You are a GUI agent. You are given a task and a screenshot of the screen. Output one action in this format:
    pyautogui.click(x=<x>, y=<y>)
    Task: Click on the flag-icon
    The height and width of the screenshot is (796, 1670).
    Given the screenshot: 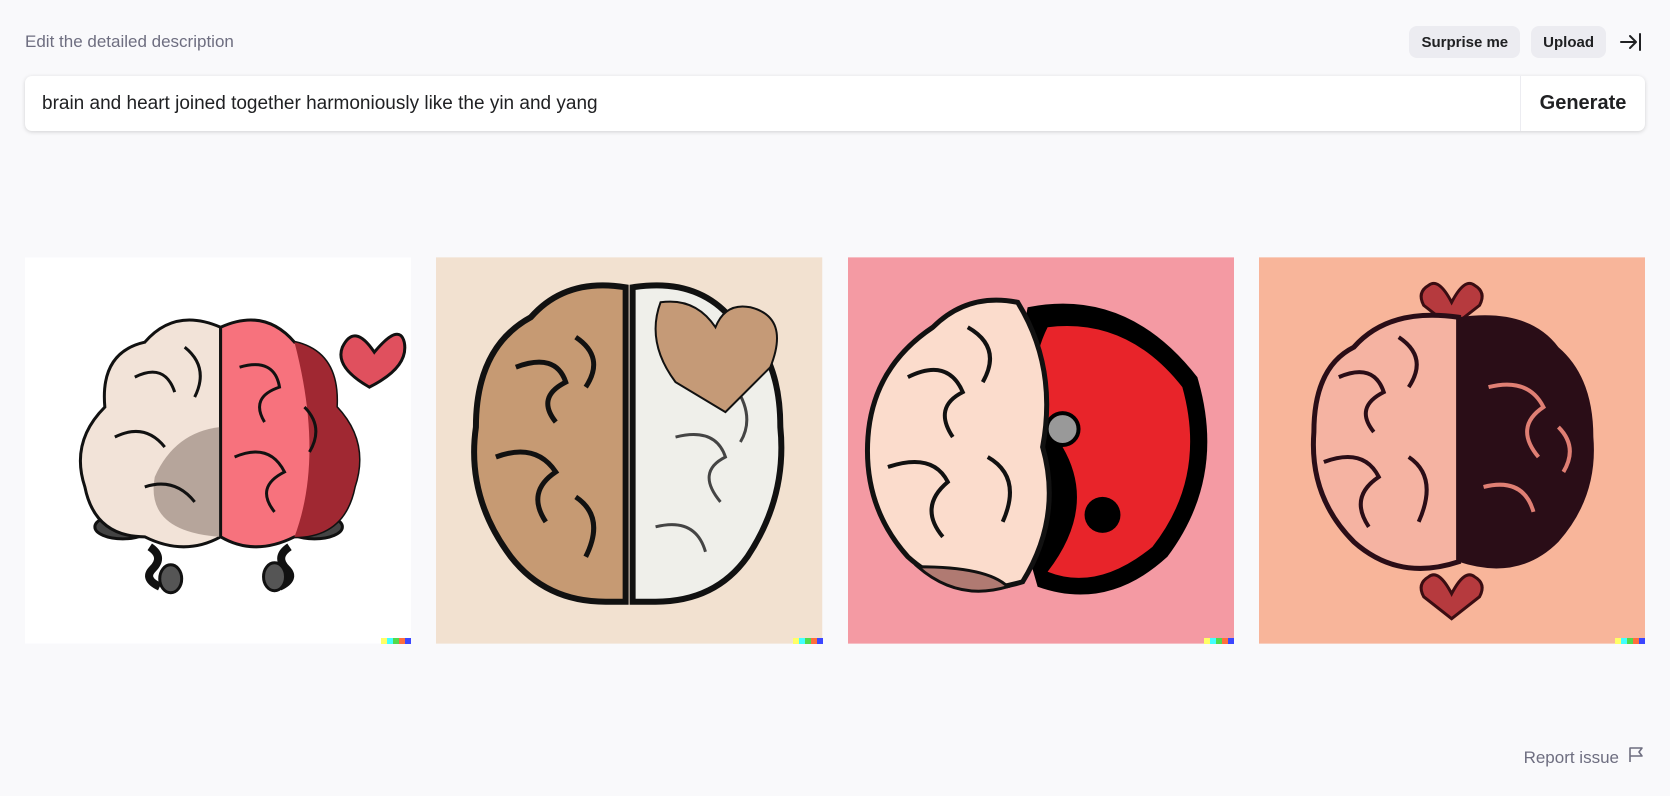 What is the action you would take?
    pyautogui.click(x=1636, y=757)
    